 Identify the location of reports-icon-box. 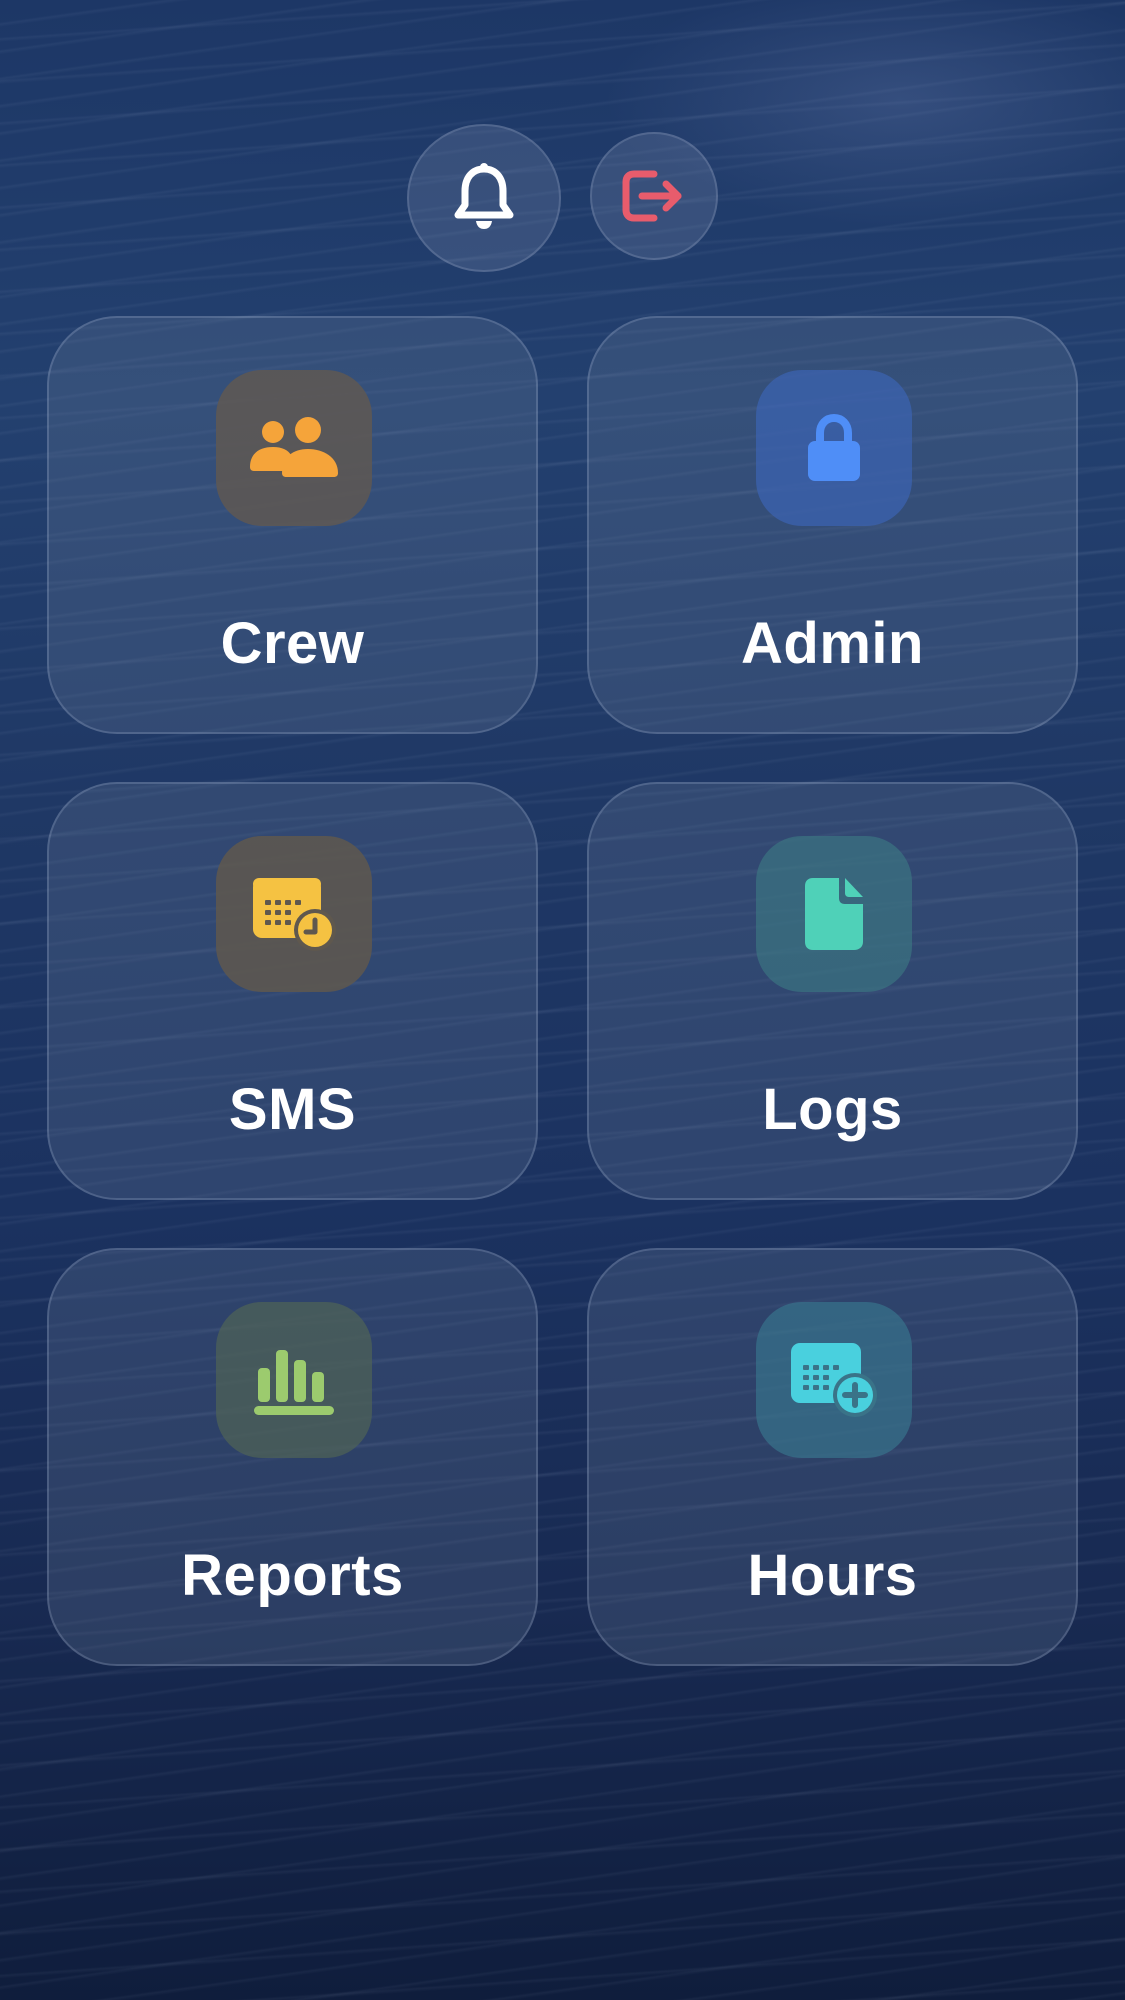
(294, 1380).